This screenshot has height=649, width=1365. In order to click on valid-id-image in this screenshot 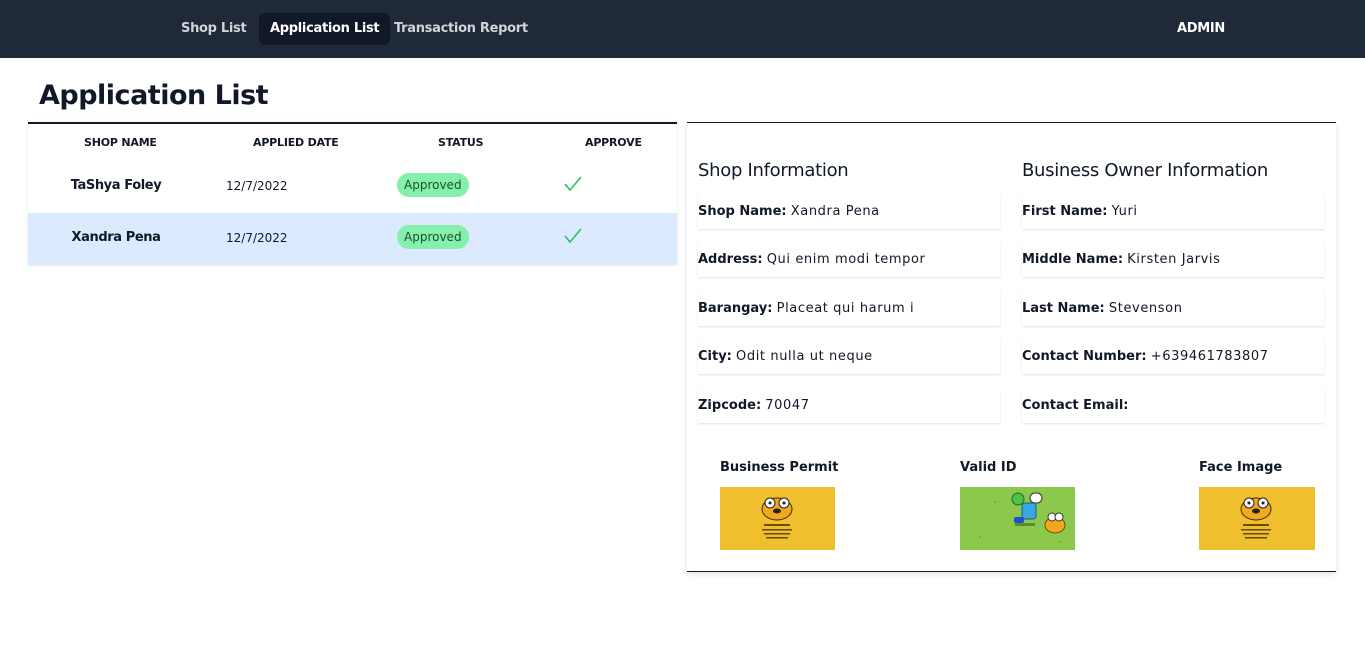, I will do `click(1017, 518)`.